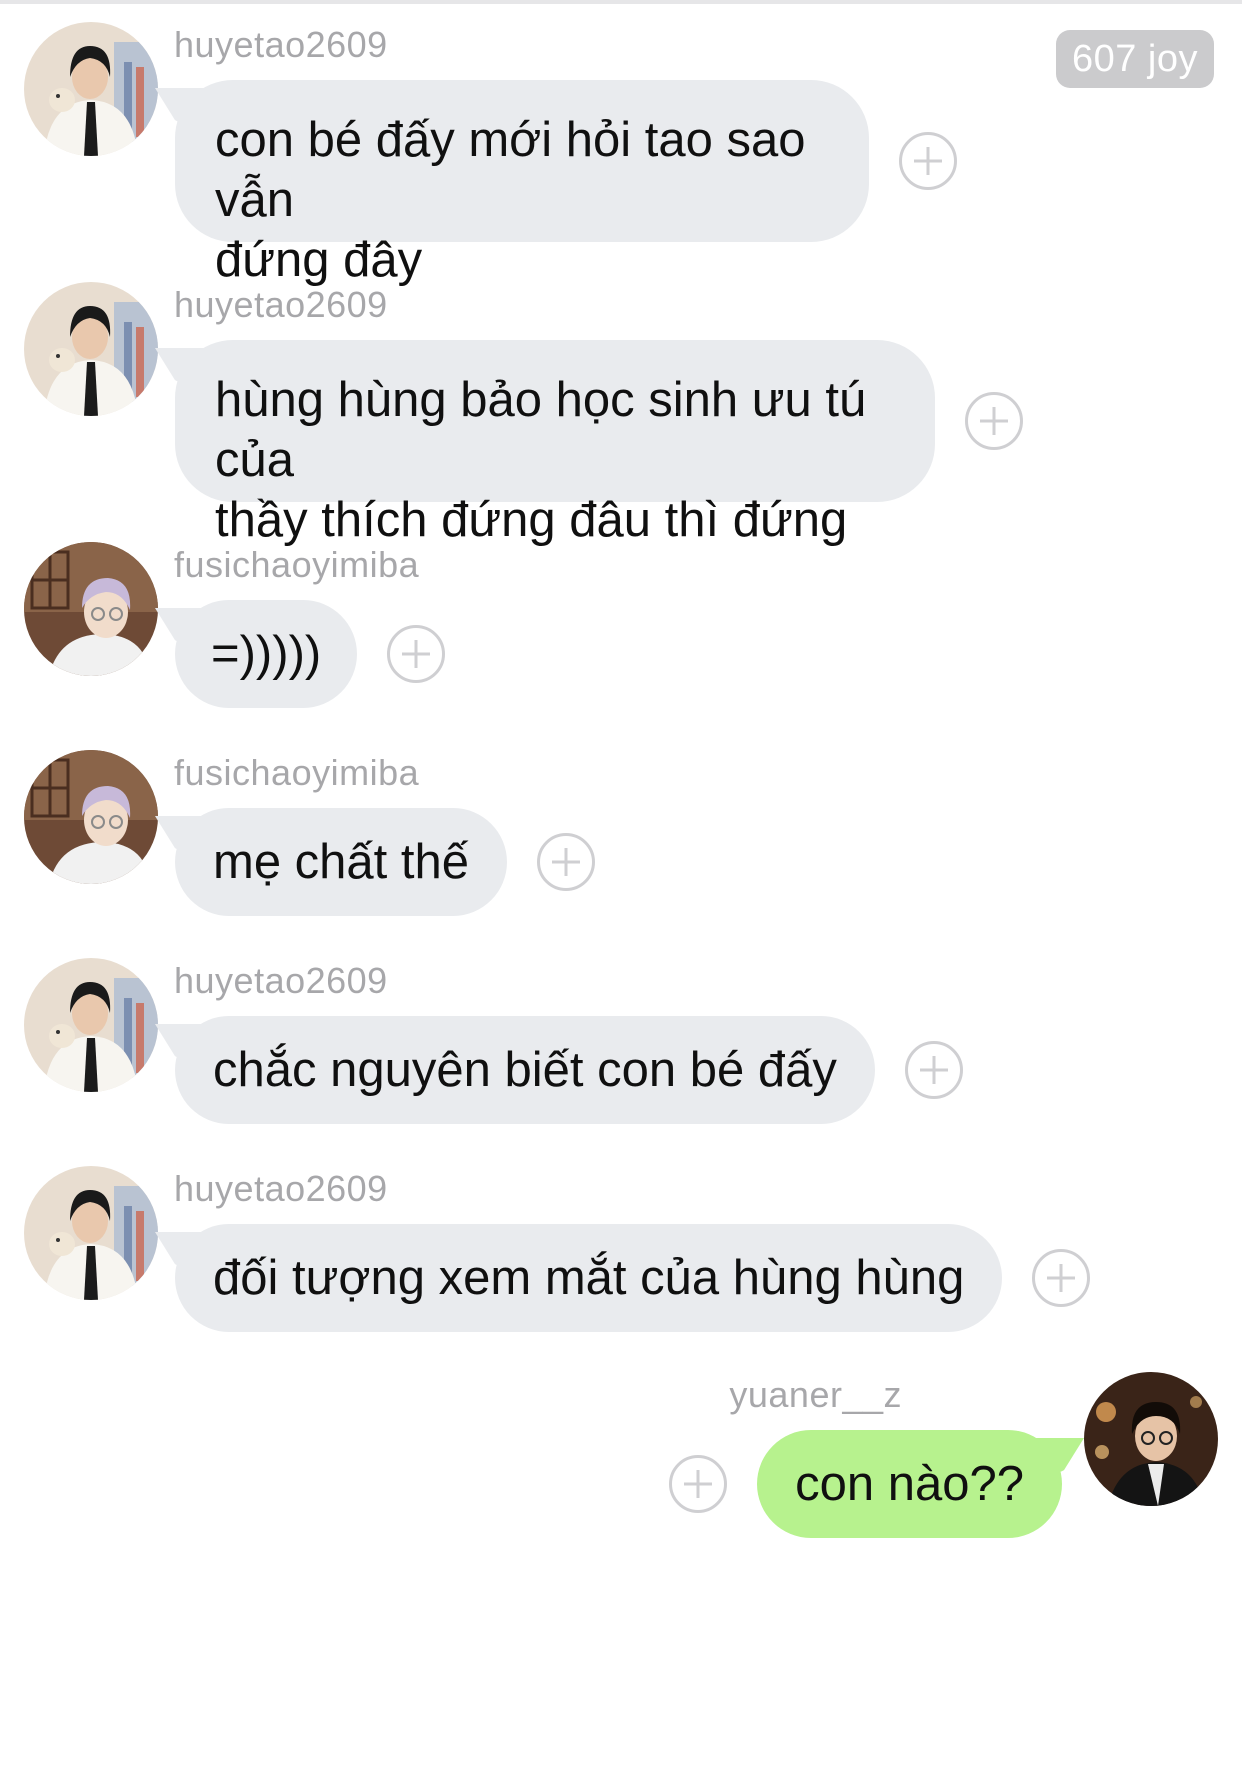 This screenshot has width=1242, height=1775. What do you see at coordinates (341, 862) in the screenshot?
I see `message-bubble: mẹ chất thế` at bounding box center [341, 862].